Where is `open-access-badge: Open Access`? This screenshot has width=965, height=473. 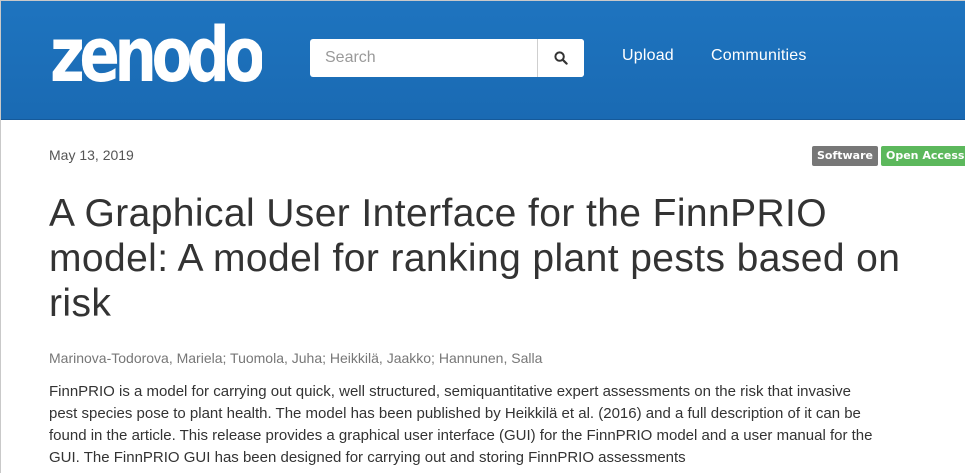 open-access-badge: Open Access is located at coordinates (923, 156).